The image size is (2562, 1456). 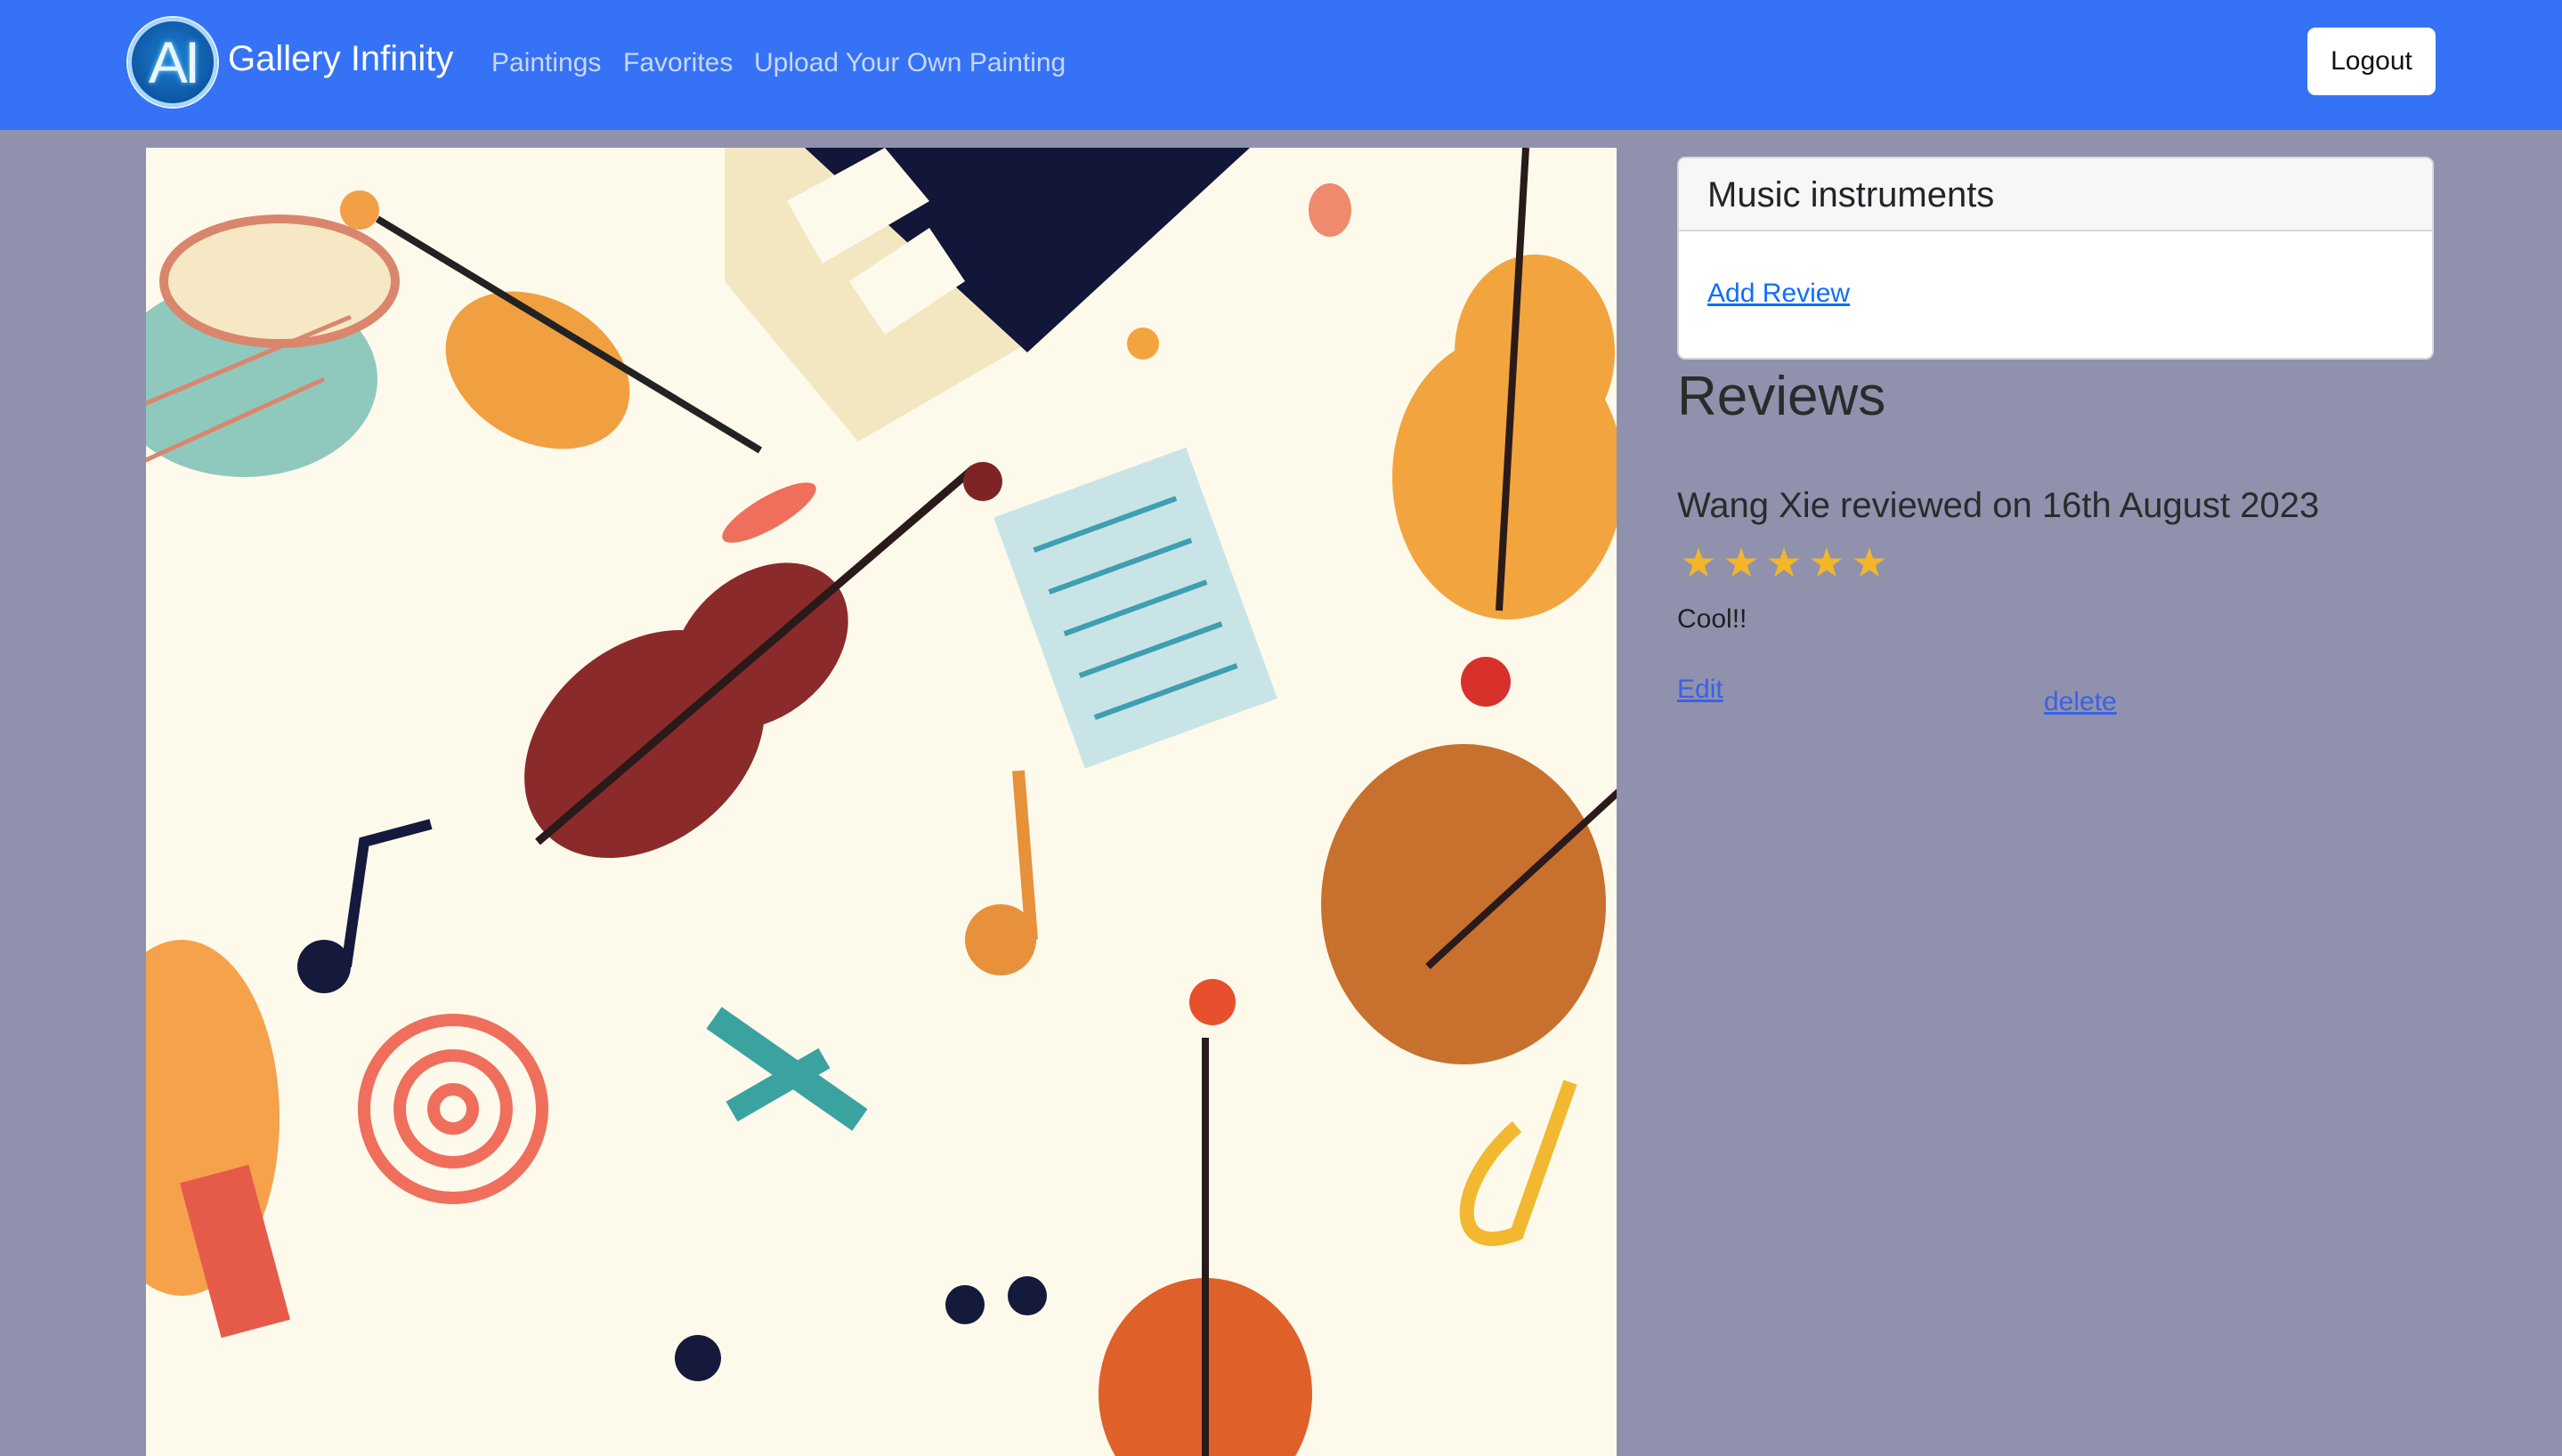 I want to click on logo-text: AI, so click(x=174, y=62).